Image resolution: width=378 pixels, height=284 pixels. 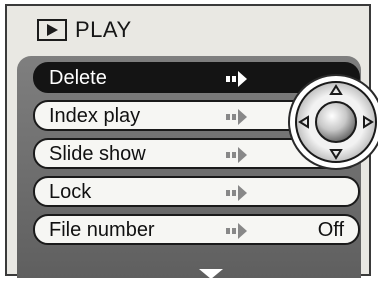 I want to click on play-icon, so click(x=52, y=30).